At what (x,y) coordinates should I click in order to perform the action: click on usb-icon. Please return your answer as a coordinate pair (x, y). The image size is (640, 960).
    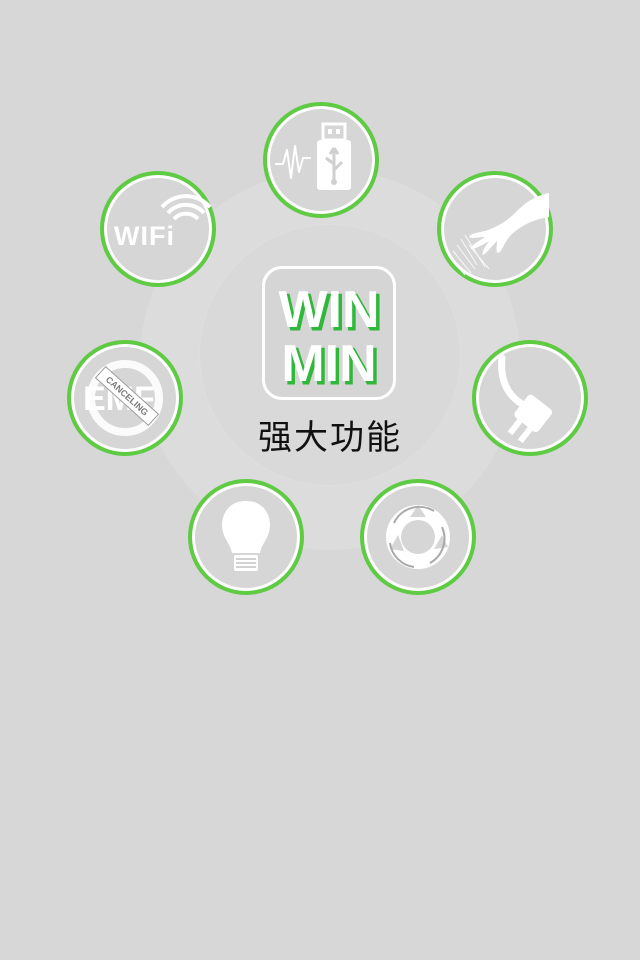
    Looking at the image, I should click on (313, 156).